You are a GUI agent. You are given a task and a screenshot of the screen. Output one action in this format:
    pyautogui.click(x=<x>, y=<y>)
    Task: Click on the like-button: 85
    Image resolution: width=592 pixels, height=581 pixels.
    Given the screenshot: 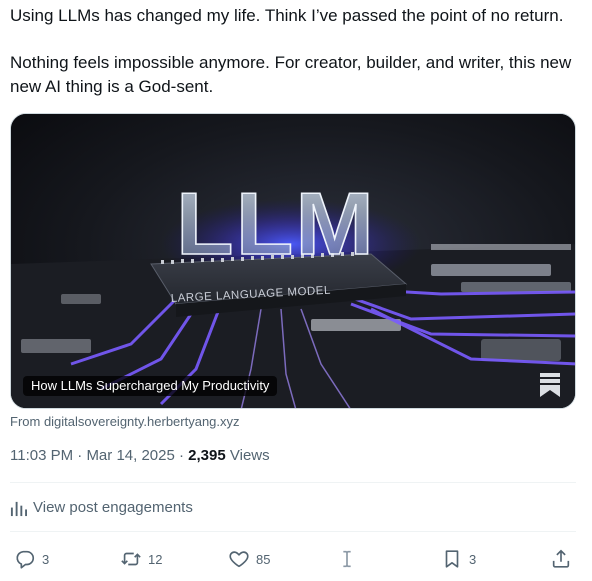 What is the action you would take?
    pyautogui.click(x=249, y=559)
    